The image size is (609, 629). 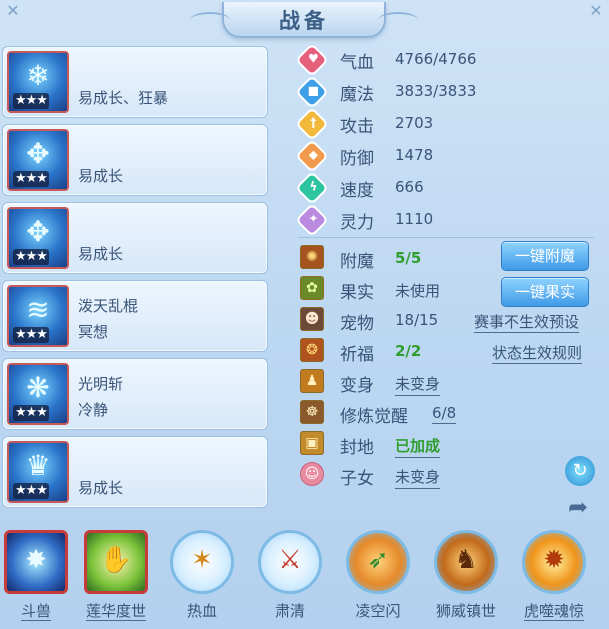 I want to click on skill-slot: ✶ 热血, so click(x=202, y=575).